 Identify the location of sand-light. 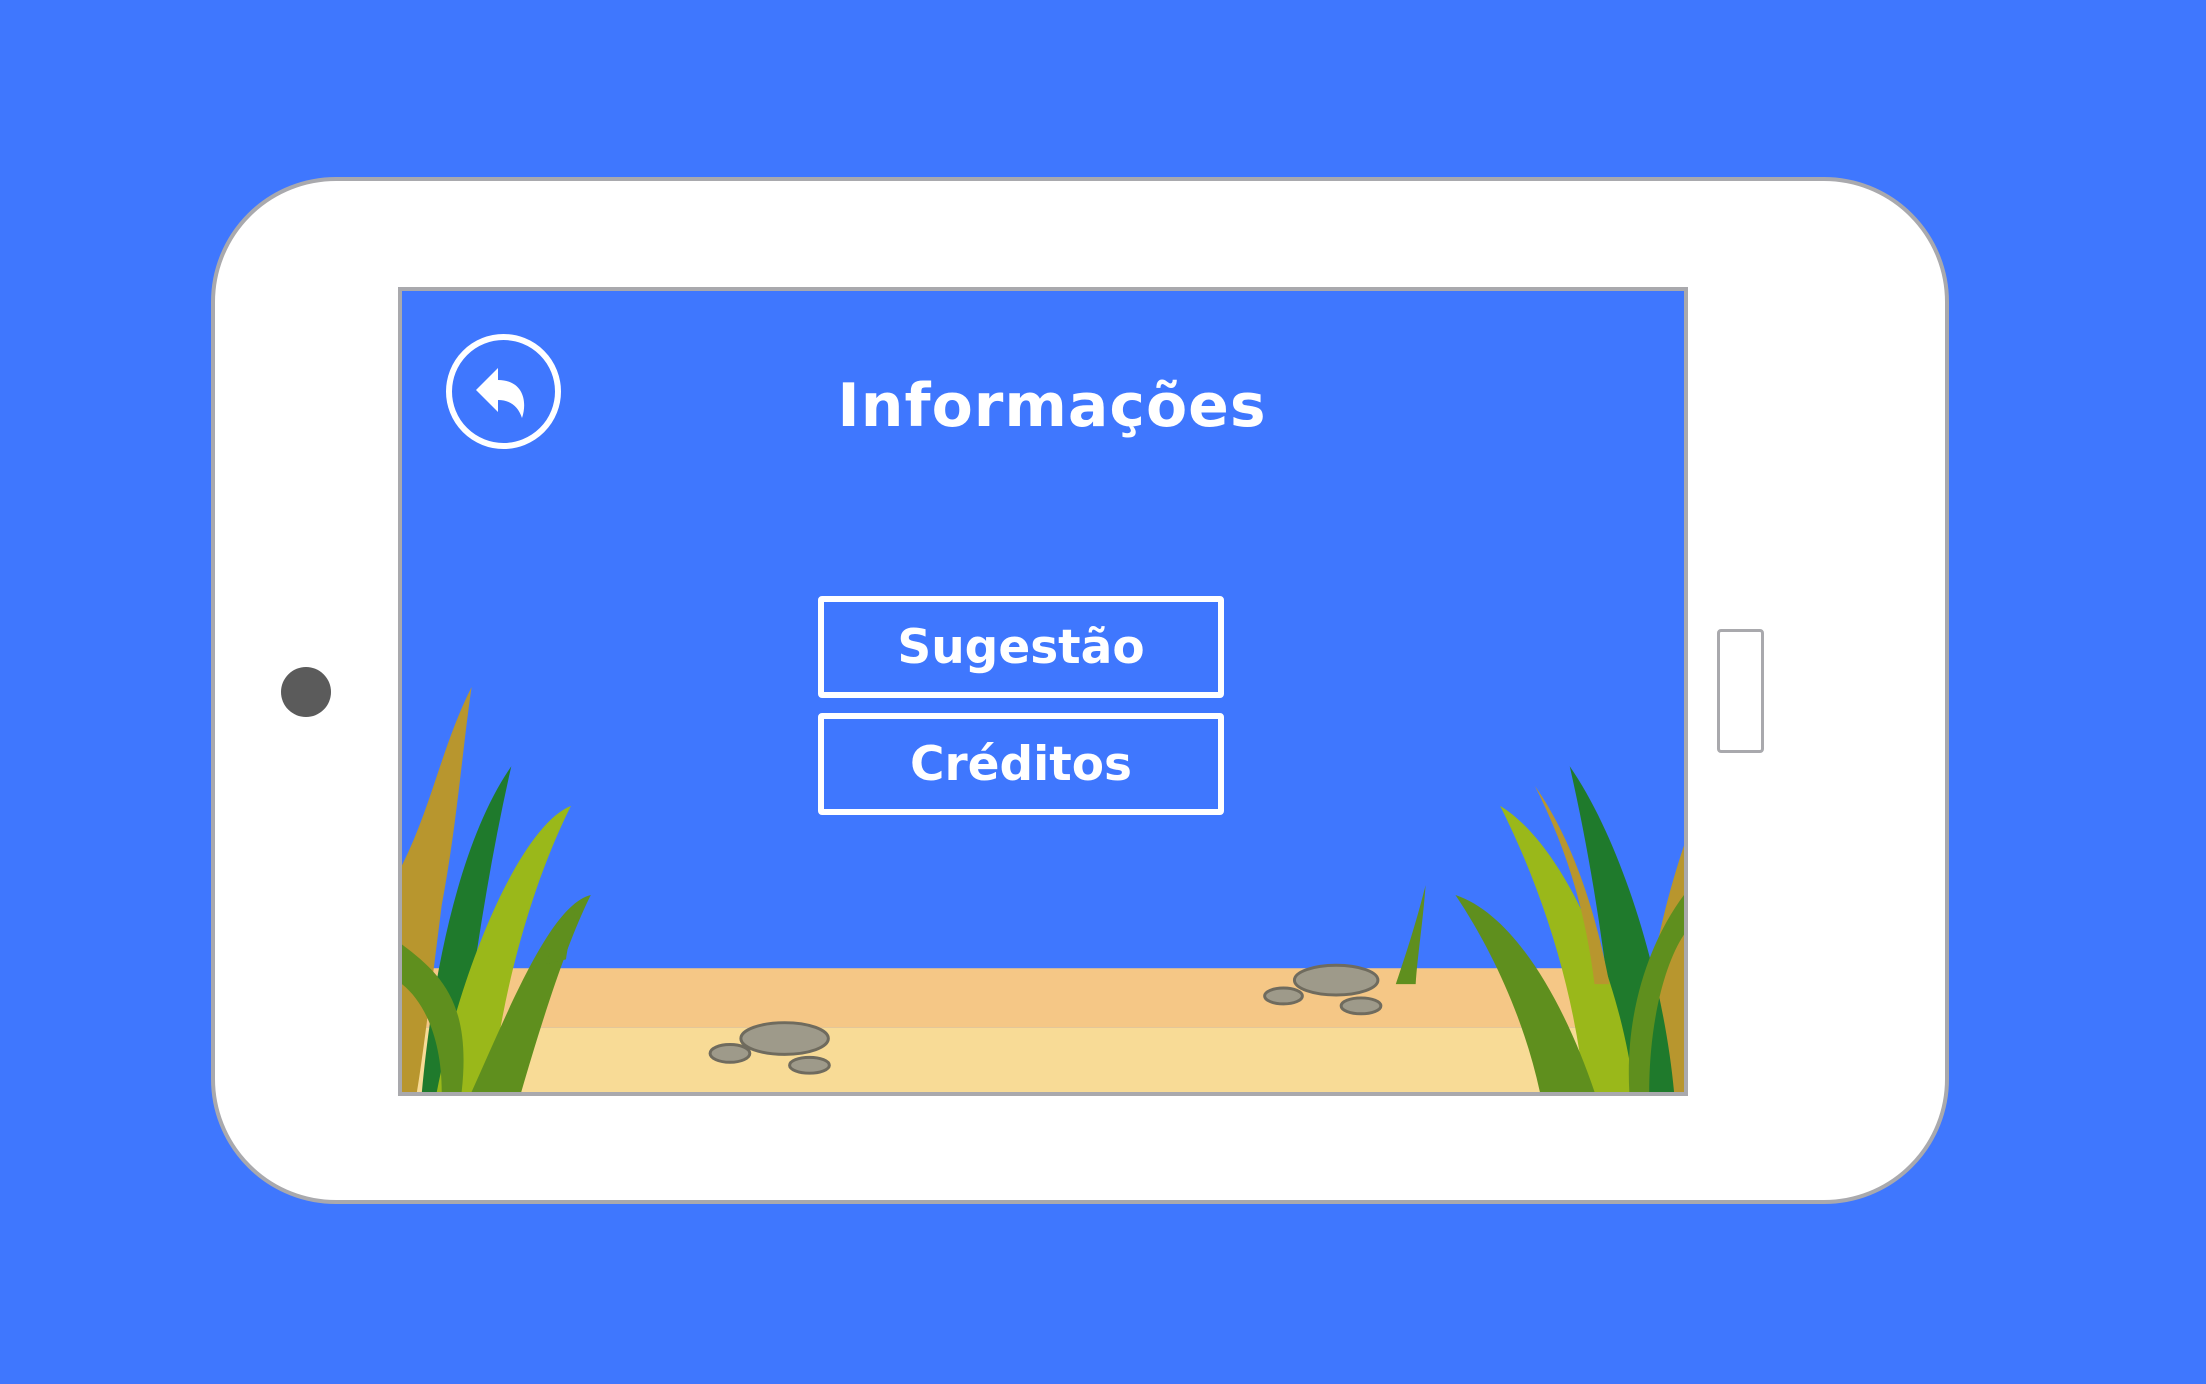
(1043, 1059).